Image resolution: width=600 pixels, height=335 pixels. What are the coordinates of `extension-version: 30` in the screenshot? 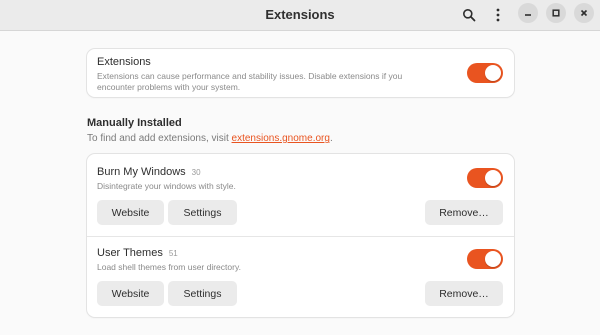 It's located at (196, 172).